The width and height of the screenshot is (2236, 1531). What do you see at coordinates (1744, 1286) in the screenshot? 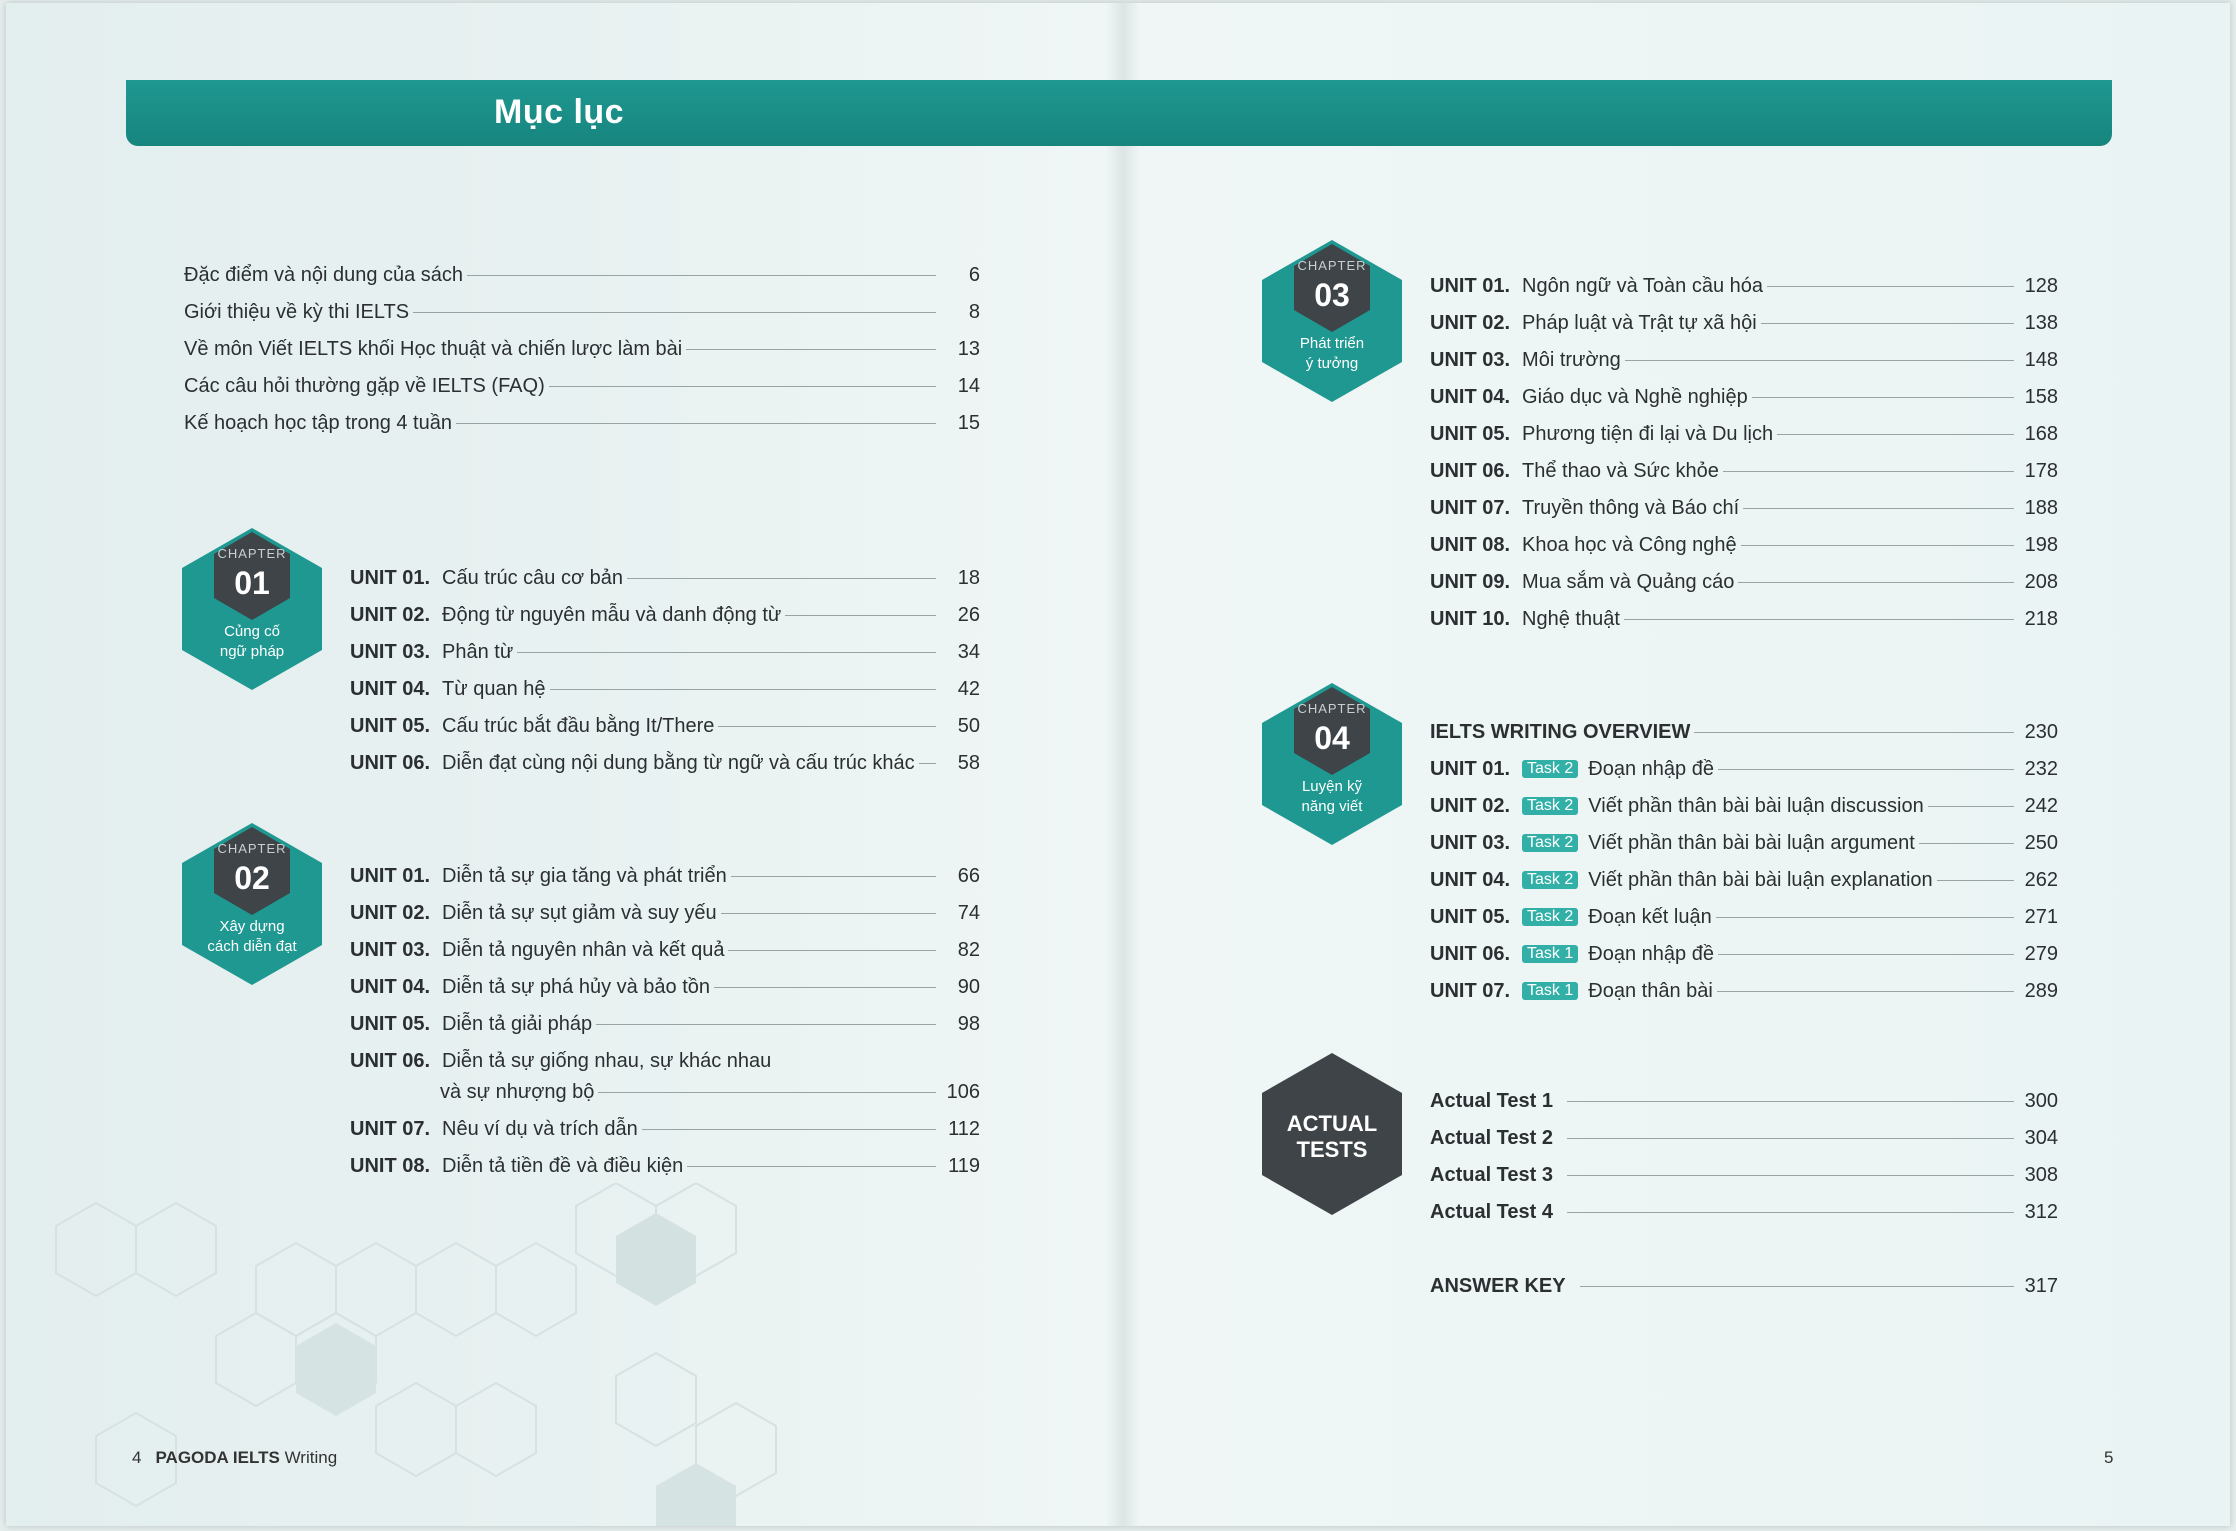
I see `toc-answer-key-row: ANSWER KEY 317` at bounding box center [1744, 1286].